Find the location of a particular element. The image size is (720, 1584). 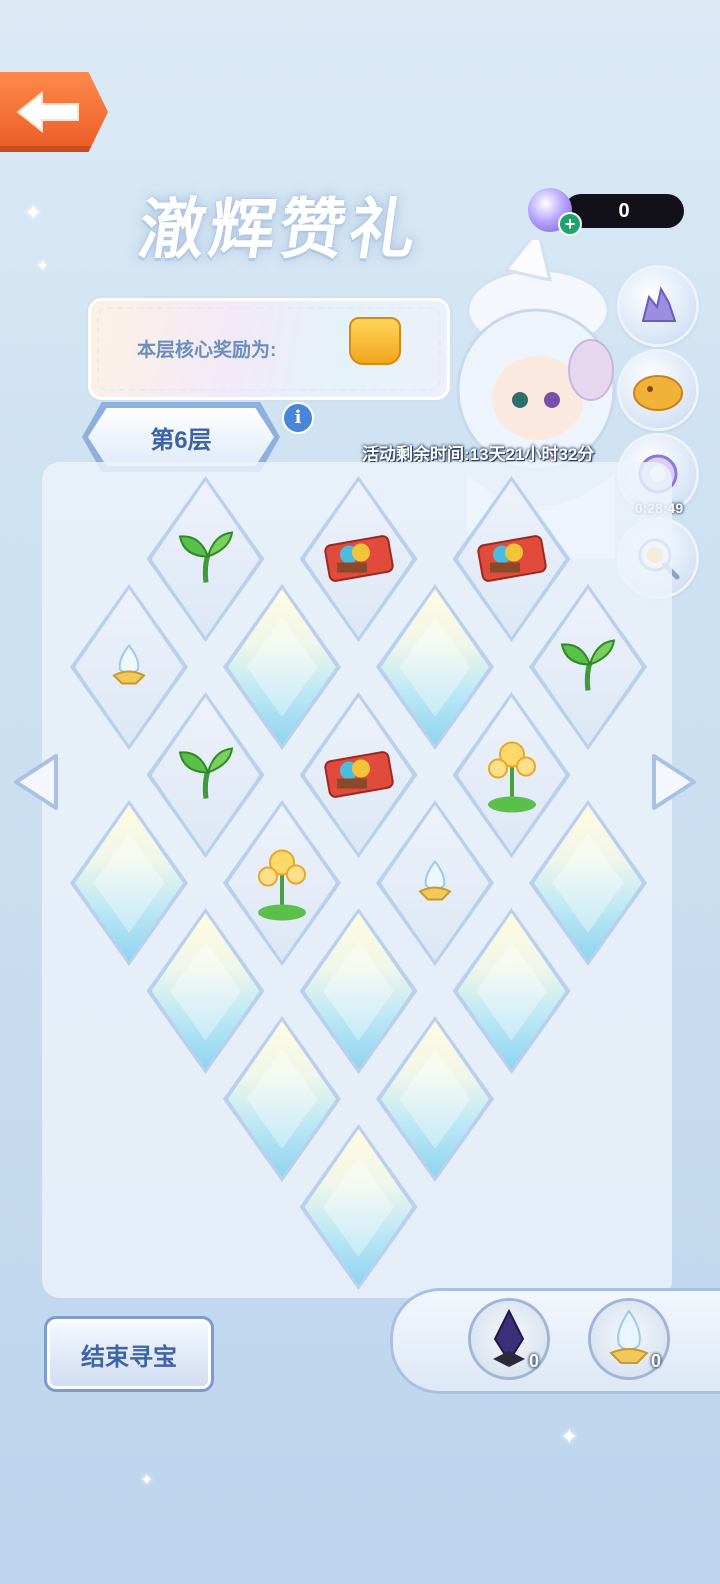

layer-label: 第6层 is located at coordinates (181, 440).